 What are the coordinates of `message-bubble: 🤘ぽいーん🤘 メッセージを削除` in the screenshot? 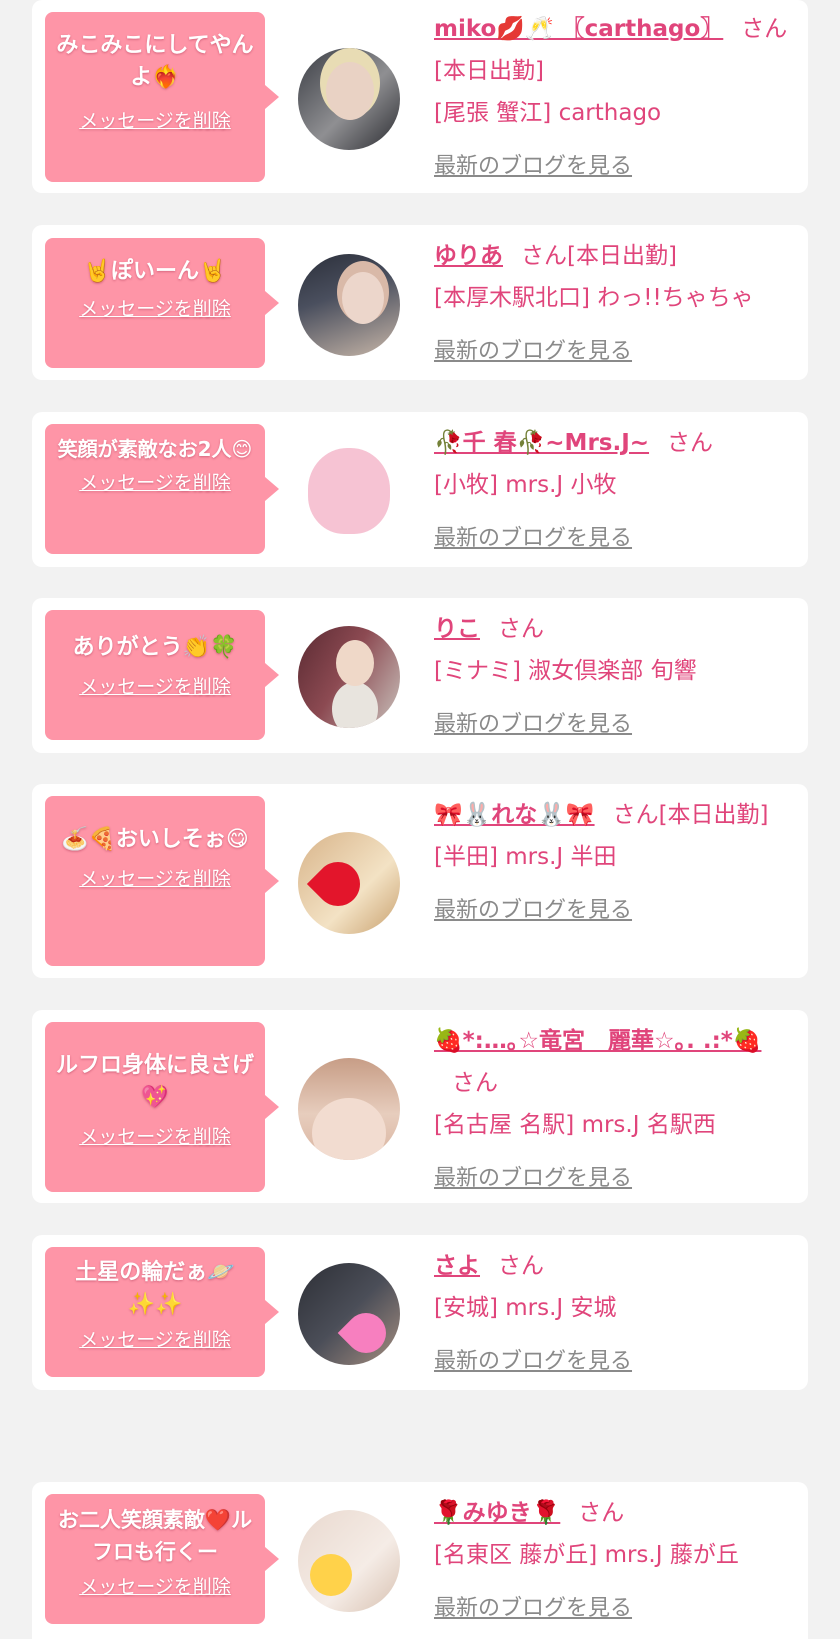 It's located at (162, 303).